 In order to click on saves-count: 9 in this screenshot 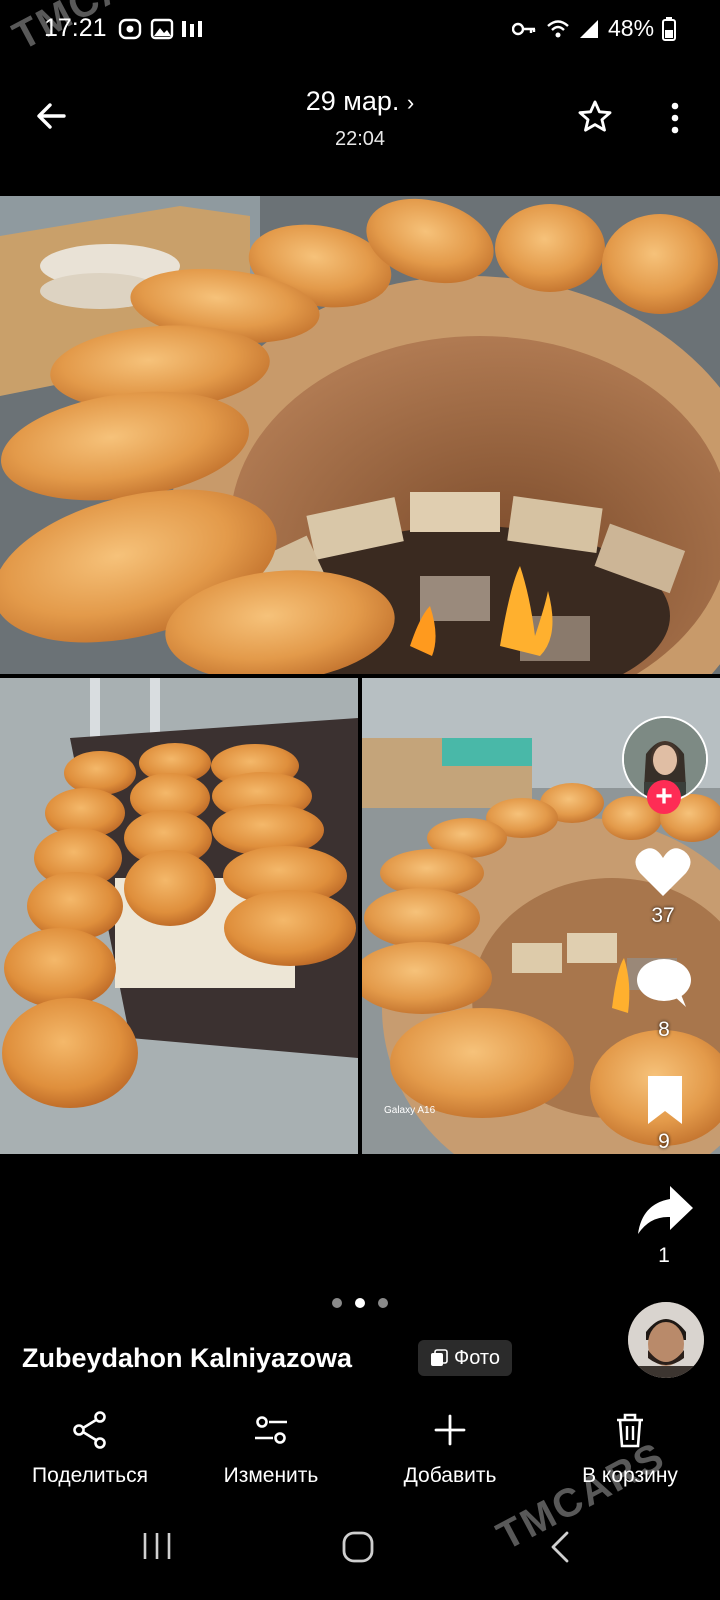, I will do `click(664, 1141)`.